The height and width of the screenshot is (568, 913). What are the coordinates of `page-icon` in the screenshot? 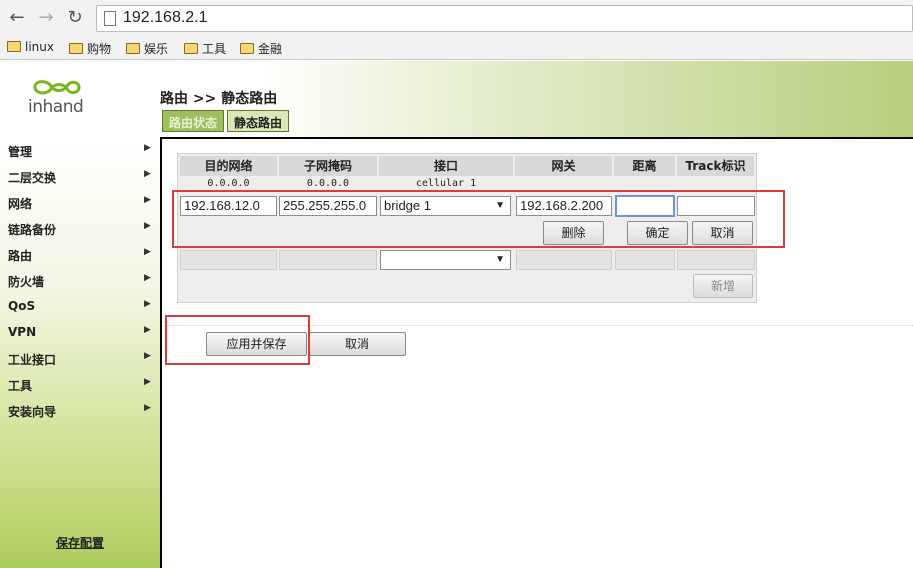 It's located at (110, 18).